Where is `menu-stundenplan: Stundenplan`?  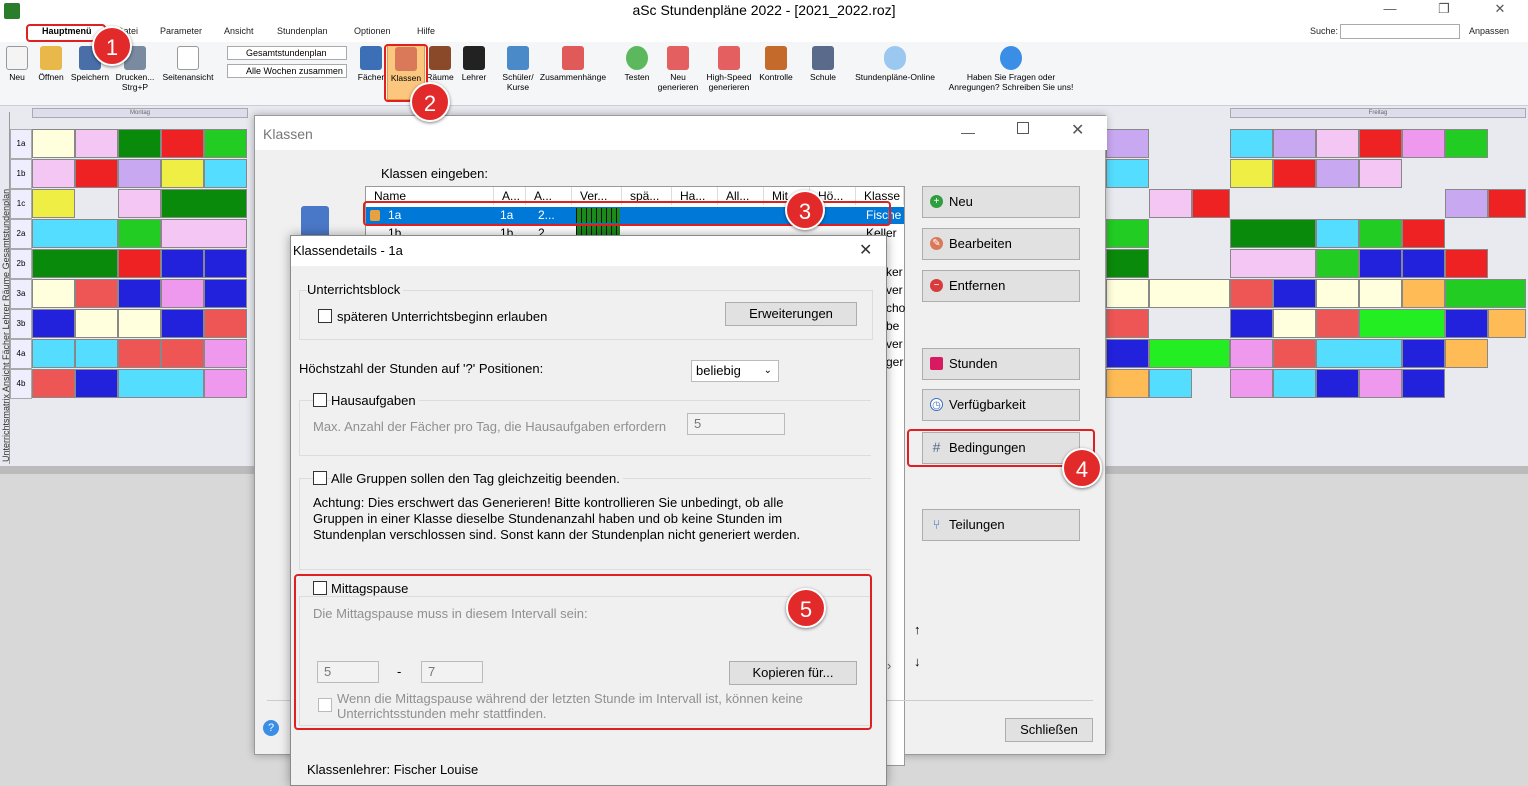
menu-stundenplan: Stundenplan is located at coordinates (302, 31).